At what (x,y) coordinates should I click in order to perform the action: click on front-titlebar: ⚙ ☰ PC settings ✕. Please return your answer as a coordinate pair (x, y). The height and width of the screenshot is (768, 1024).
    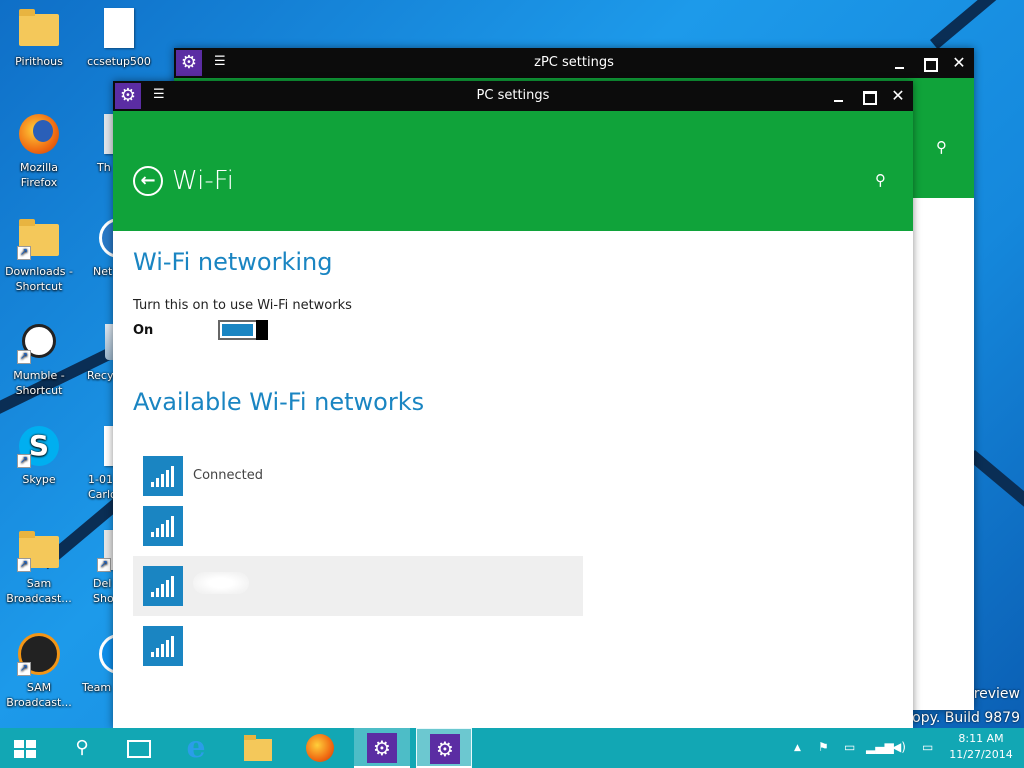
    Looking at the image, I should click on (513, 96).